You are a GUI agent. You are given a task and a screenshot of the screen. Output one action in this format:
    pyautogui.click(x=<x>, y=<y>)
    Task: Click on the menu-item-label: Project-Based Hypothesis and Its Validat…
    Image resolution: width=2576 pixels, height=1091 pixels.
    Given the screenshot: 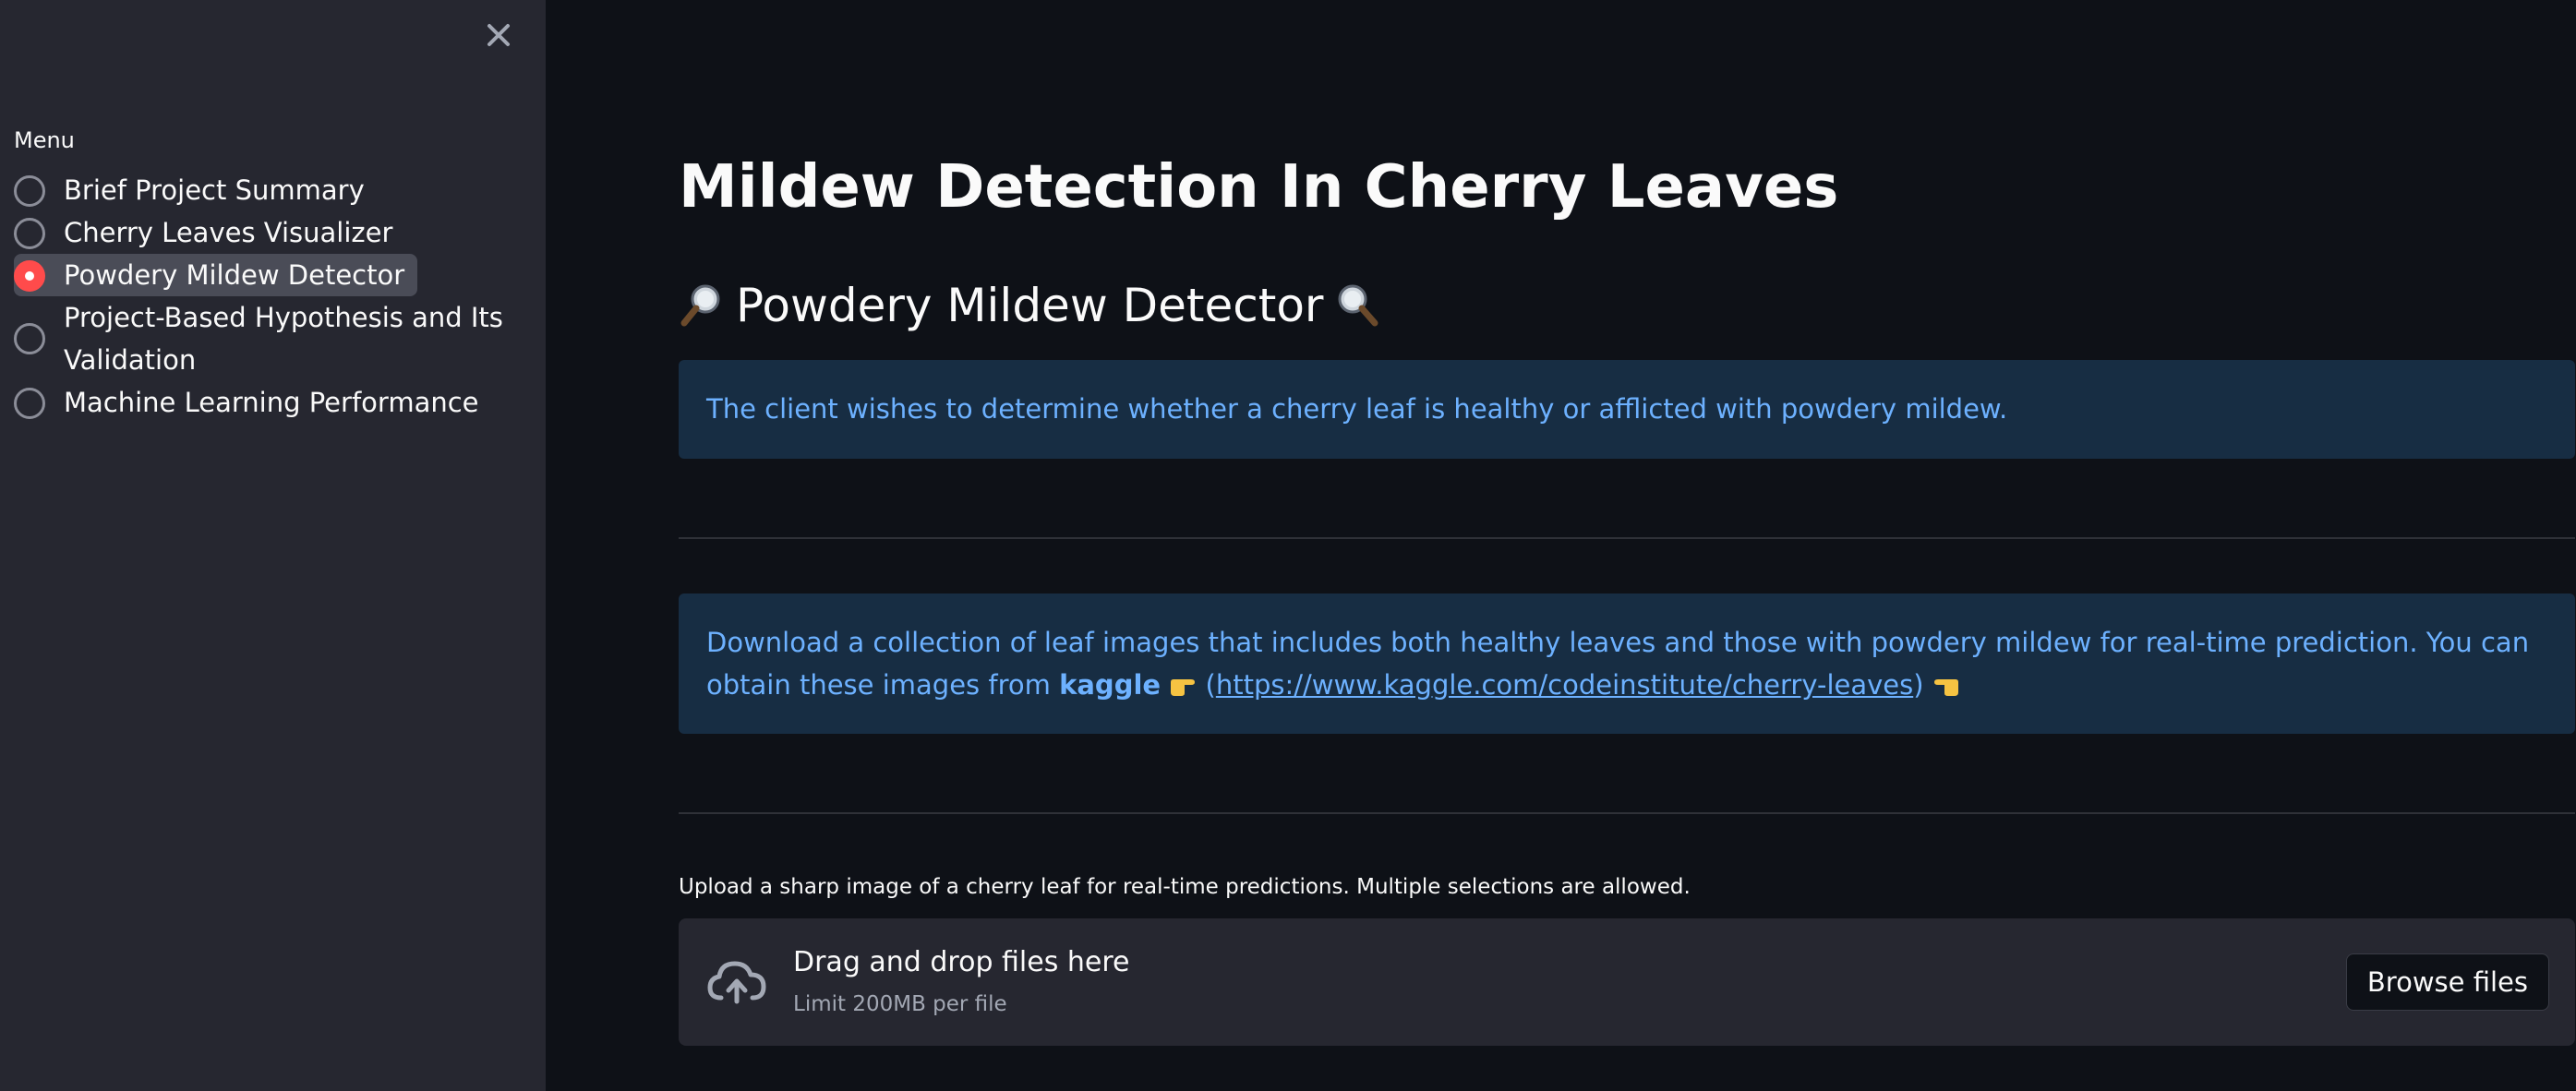 What is the action you would take?
    pyautogui.click(x=283, y=339)
    